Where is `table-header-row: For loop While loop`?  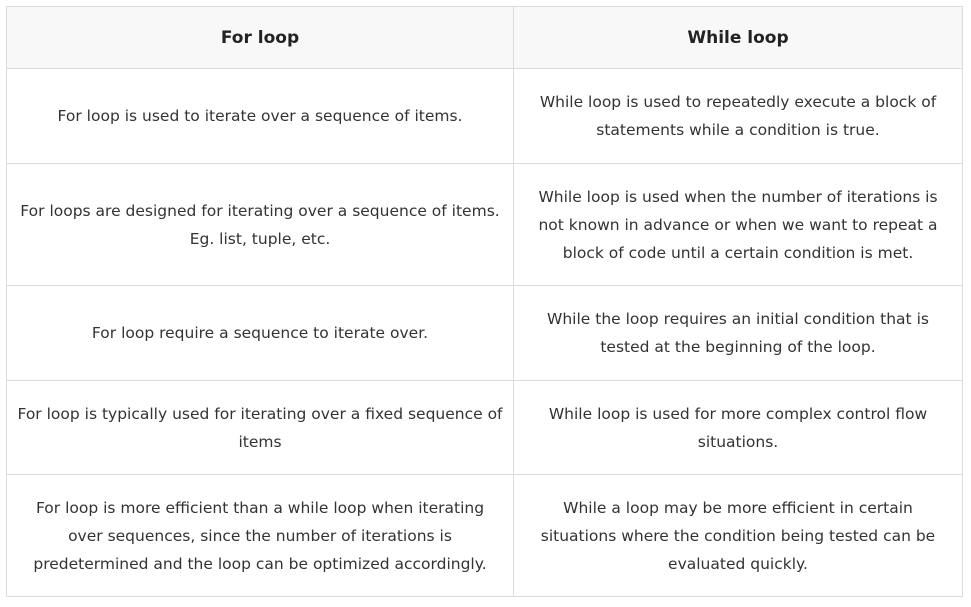
table-header-row: For loop While loop is located at coordinates (484, 37).